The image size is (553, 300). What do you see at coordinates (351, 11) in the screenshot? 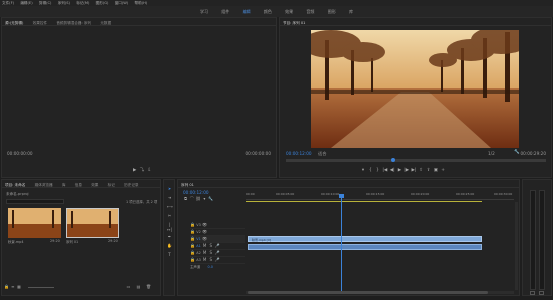
I see `workspace-libraries: 库` at bounding box center [351, 11].